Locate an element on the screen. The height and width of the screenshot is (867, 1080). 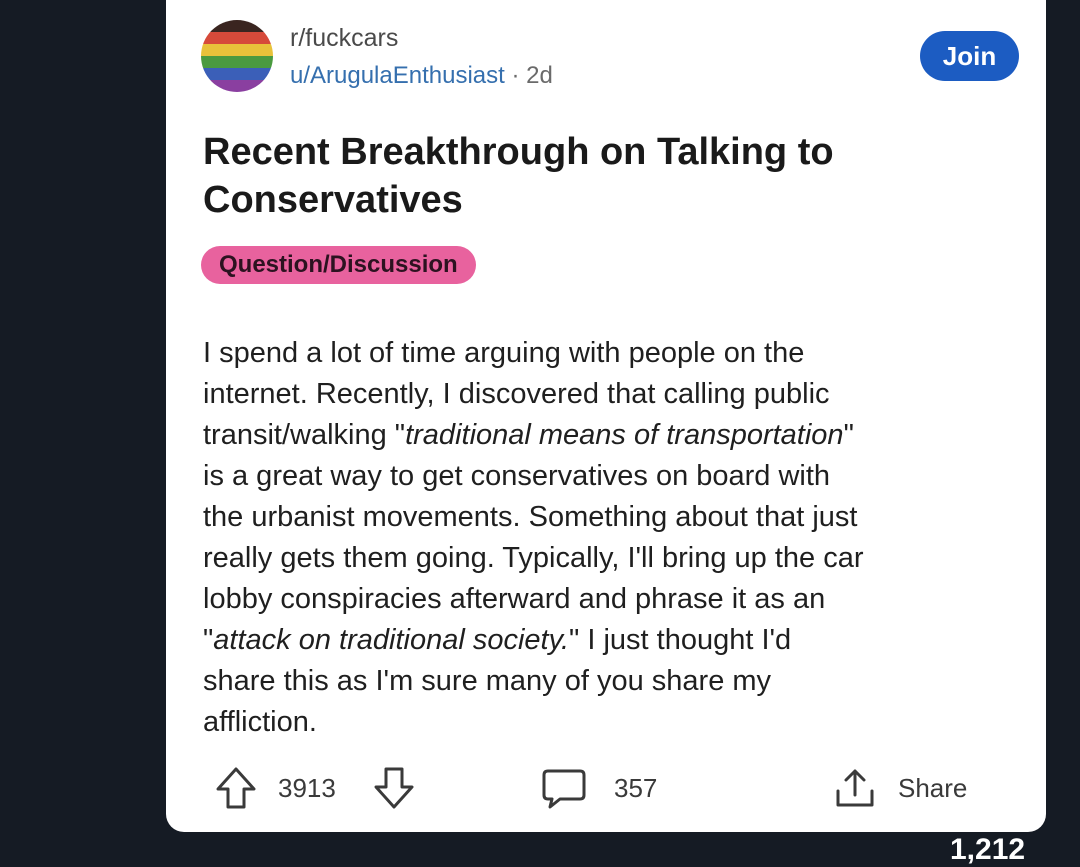
flair-badge: Question/Discussion is located at coordinates (338, 265).